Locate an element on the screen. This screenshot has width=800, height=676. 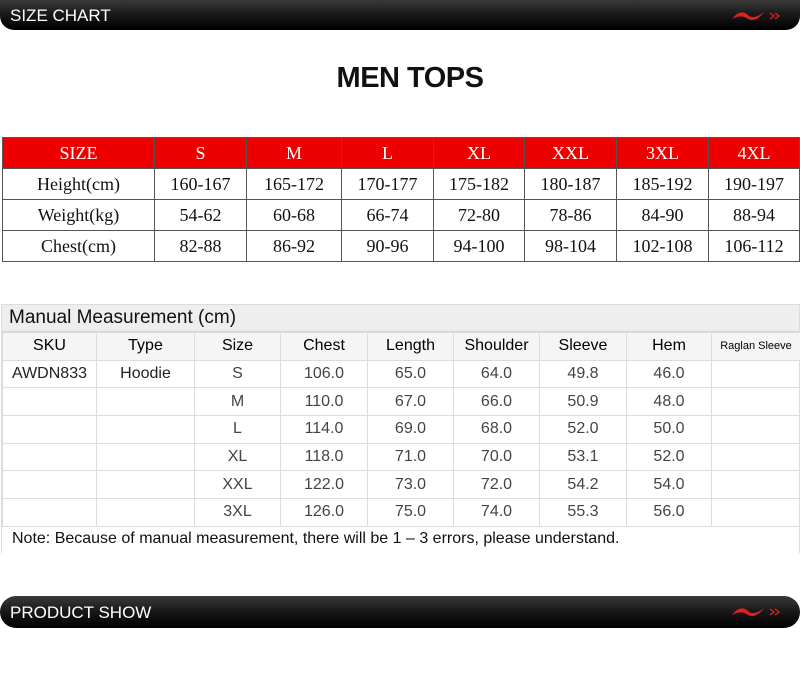
column-header: Length is located at coordinates (410, 346).